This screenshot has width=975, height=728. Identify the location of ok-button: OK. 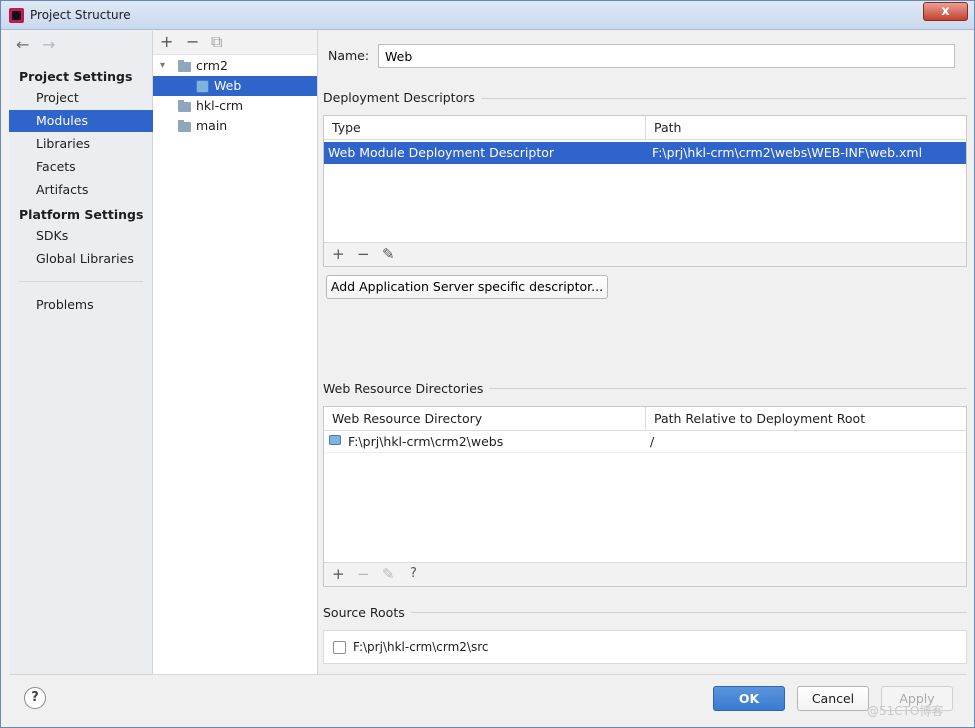
(749, 698).